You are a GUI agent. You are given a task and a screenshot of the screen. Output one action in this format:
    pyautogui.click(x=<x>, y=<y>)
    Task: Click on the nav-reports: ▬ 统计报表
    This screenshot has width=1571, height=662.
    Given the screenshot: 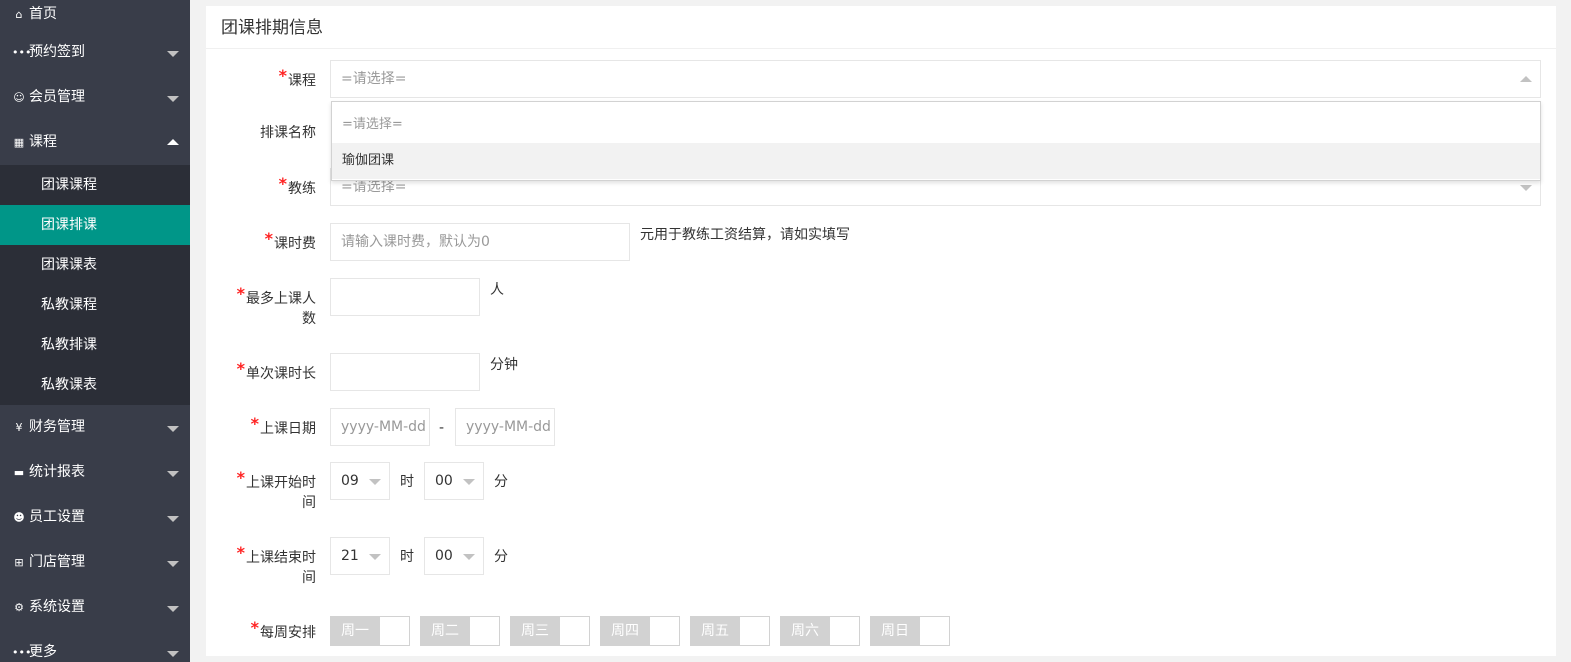 What is the action you would take?
    pyautogui.click(x=95, y=472)
    